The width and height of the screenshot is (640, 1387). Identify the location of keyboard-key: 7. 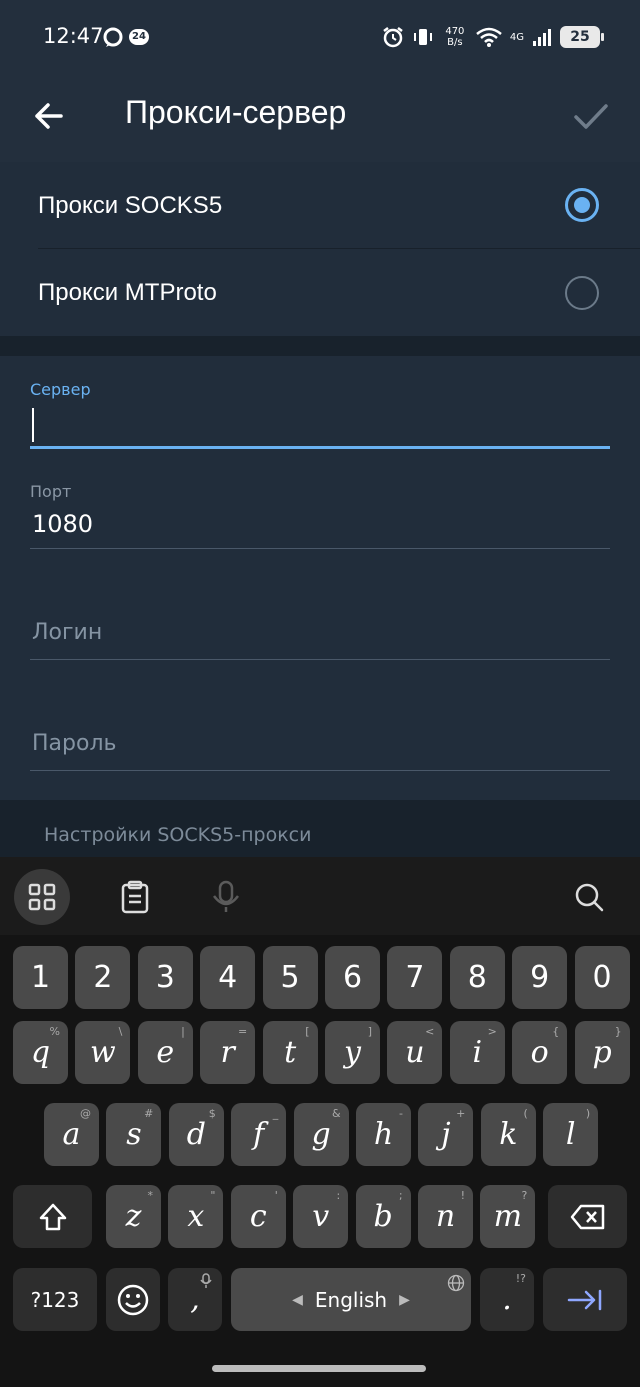
(415, 977).